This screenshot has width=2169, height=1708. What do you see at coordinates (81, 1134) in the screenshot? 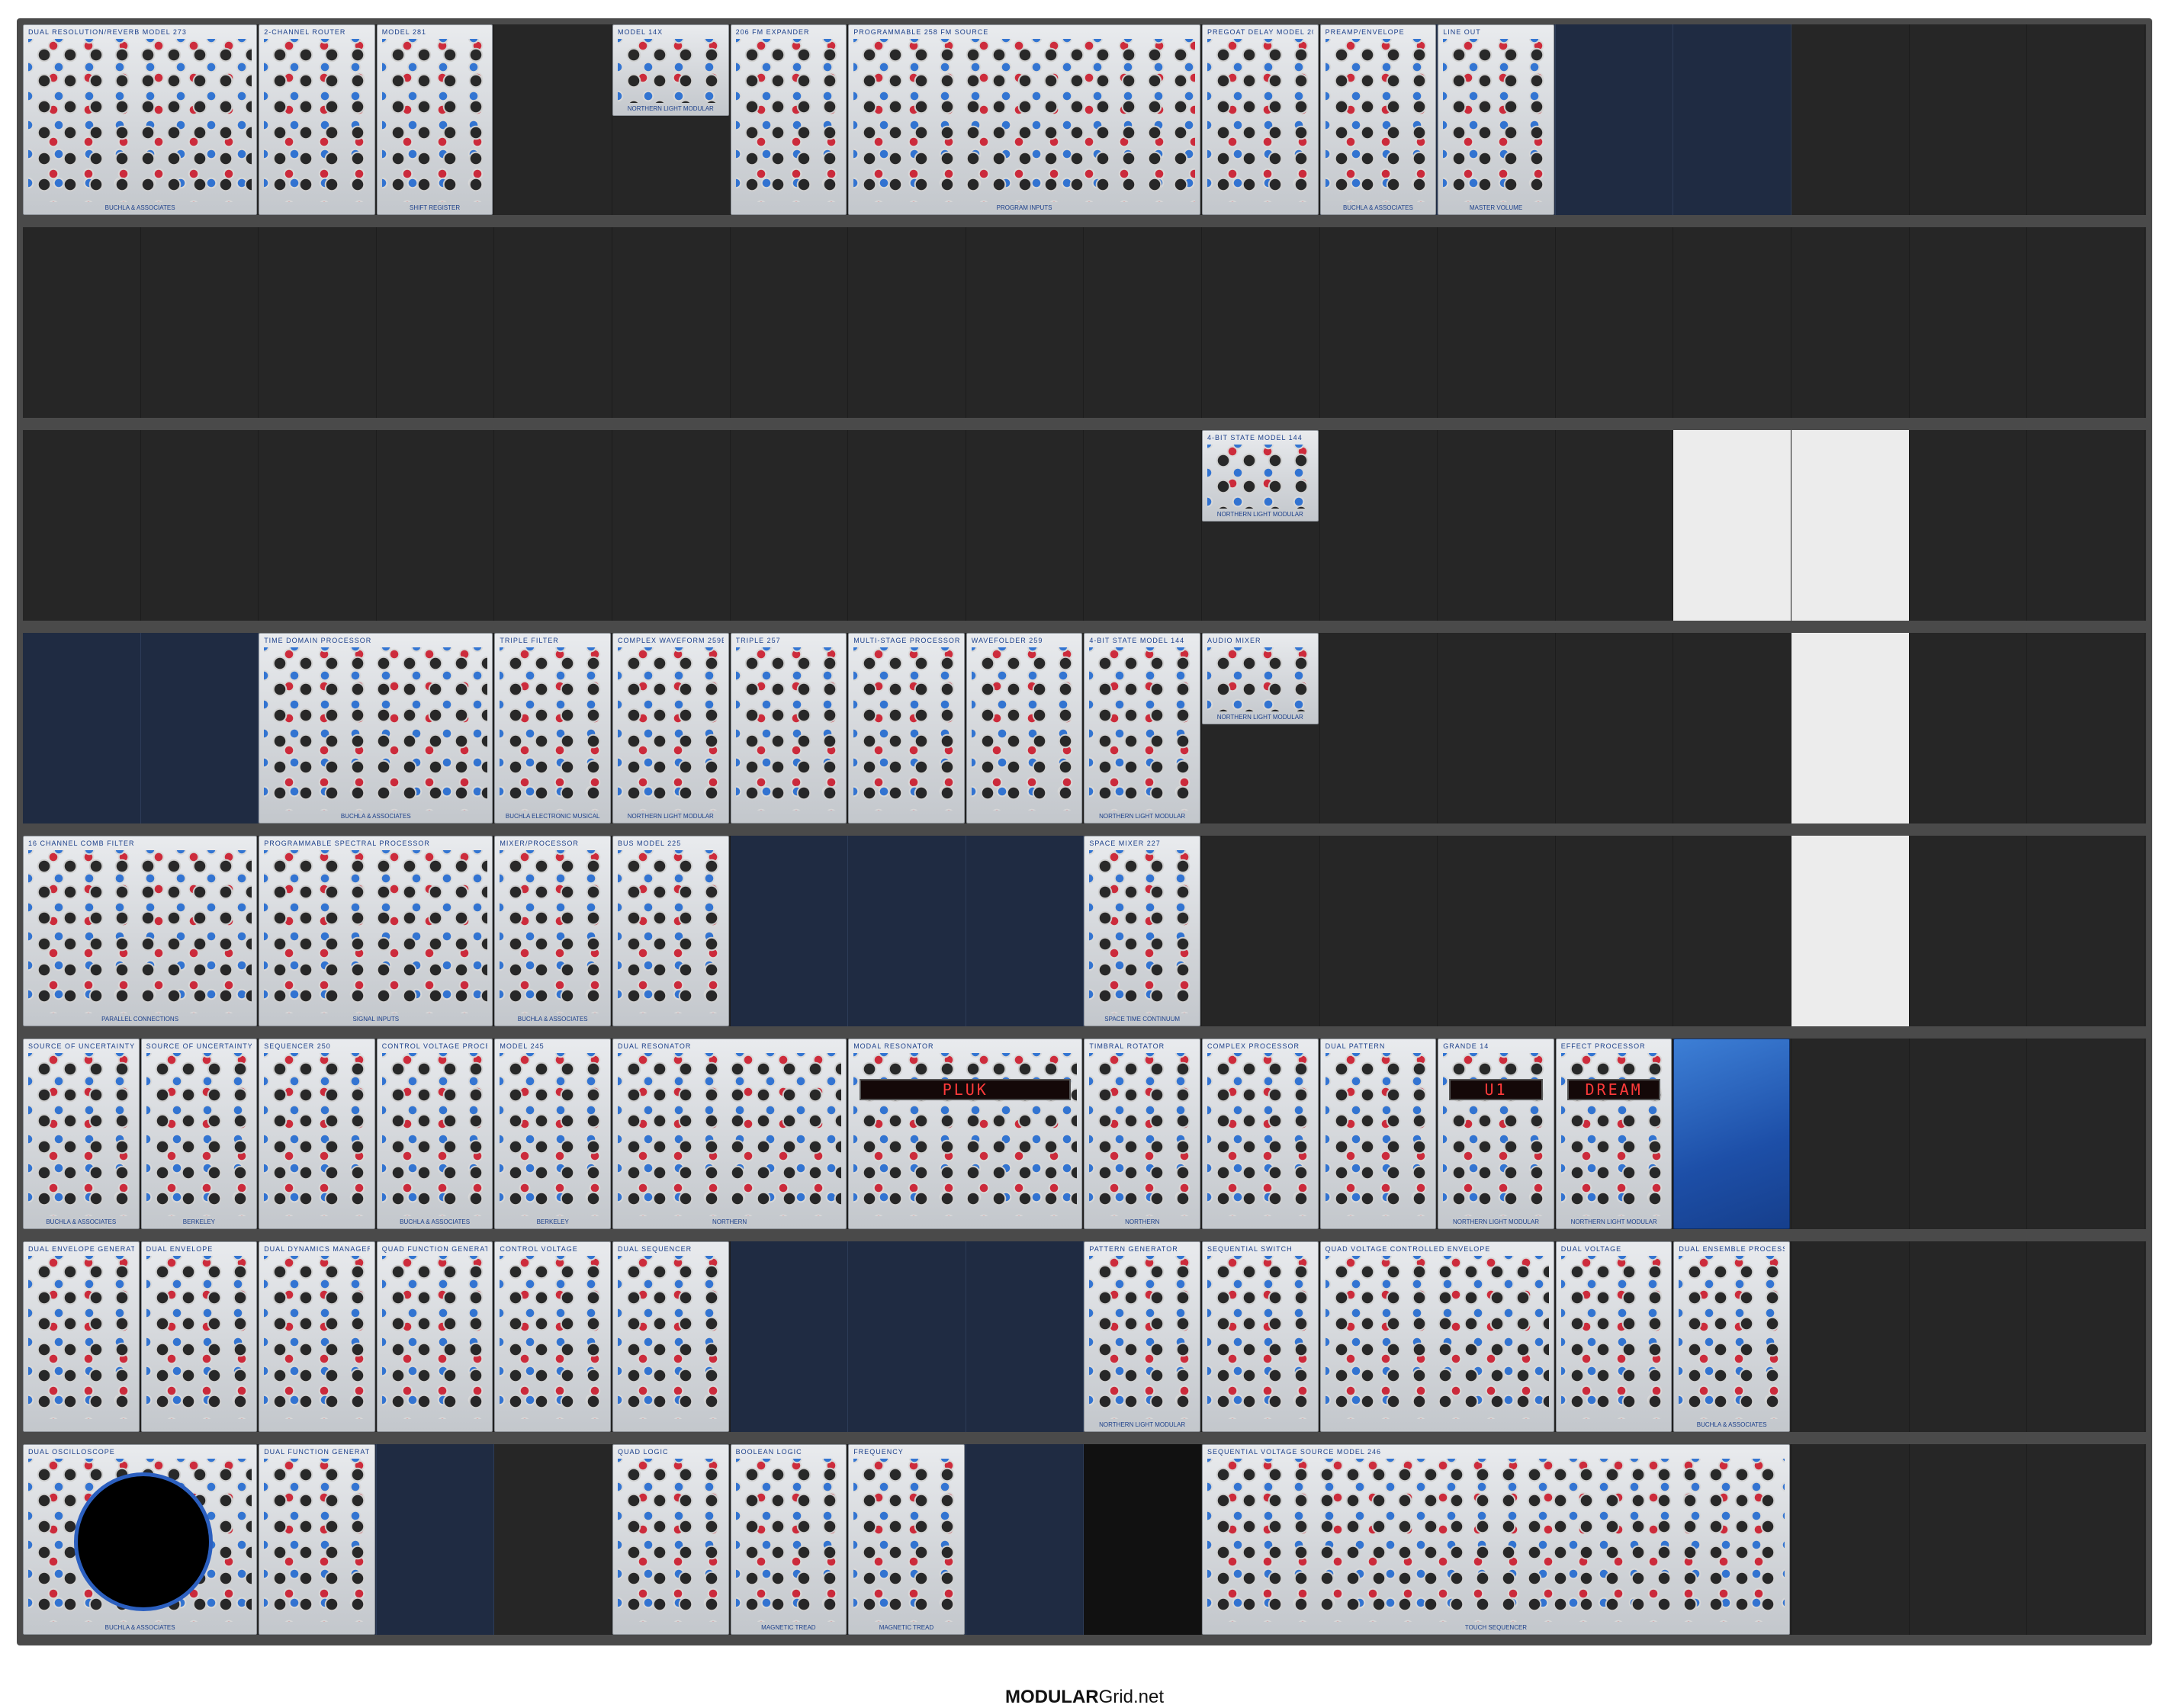
I see `module: SOURCE OF UNCERTAINTY BUCHLA & ASSOCIATES` at bounding box center [81, 1134].